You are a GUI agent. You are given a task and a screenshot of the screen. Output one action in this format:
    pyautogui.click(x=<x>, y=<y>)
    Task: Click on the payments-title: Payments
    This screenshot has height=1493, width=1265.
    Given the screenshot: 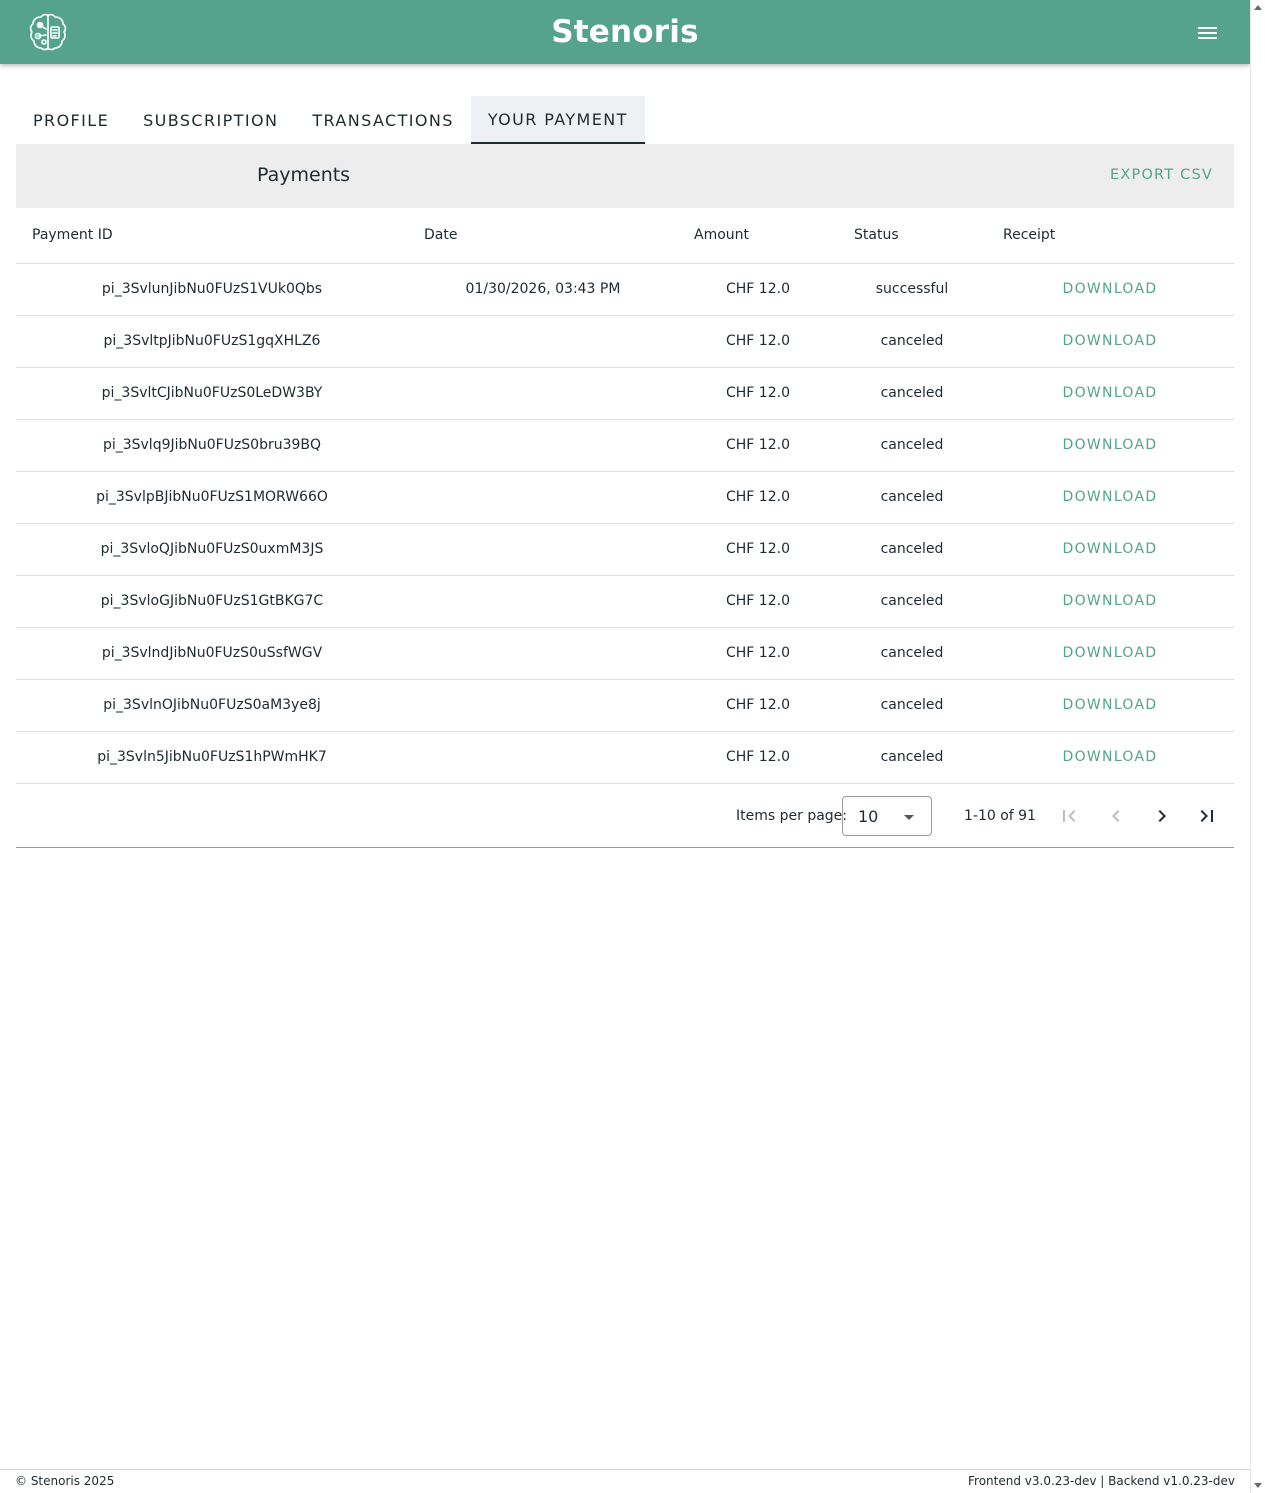 What is the action you would take?
    pyautogui.click(x=304, y=175)
    